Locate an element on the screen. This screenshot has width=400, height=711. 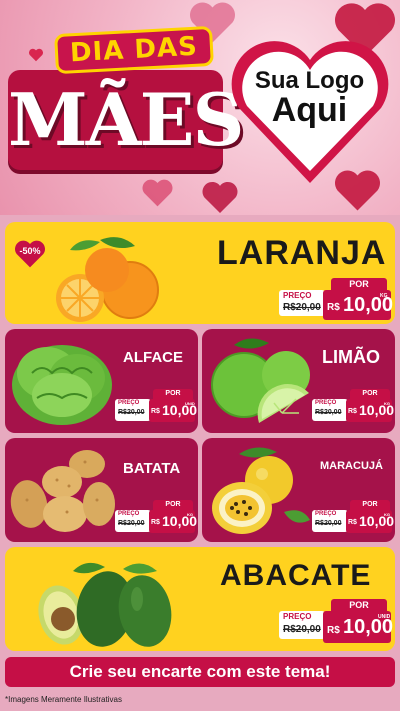
lettuce-image is located at coordinates (62, 385).